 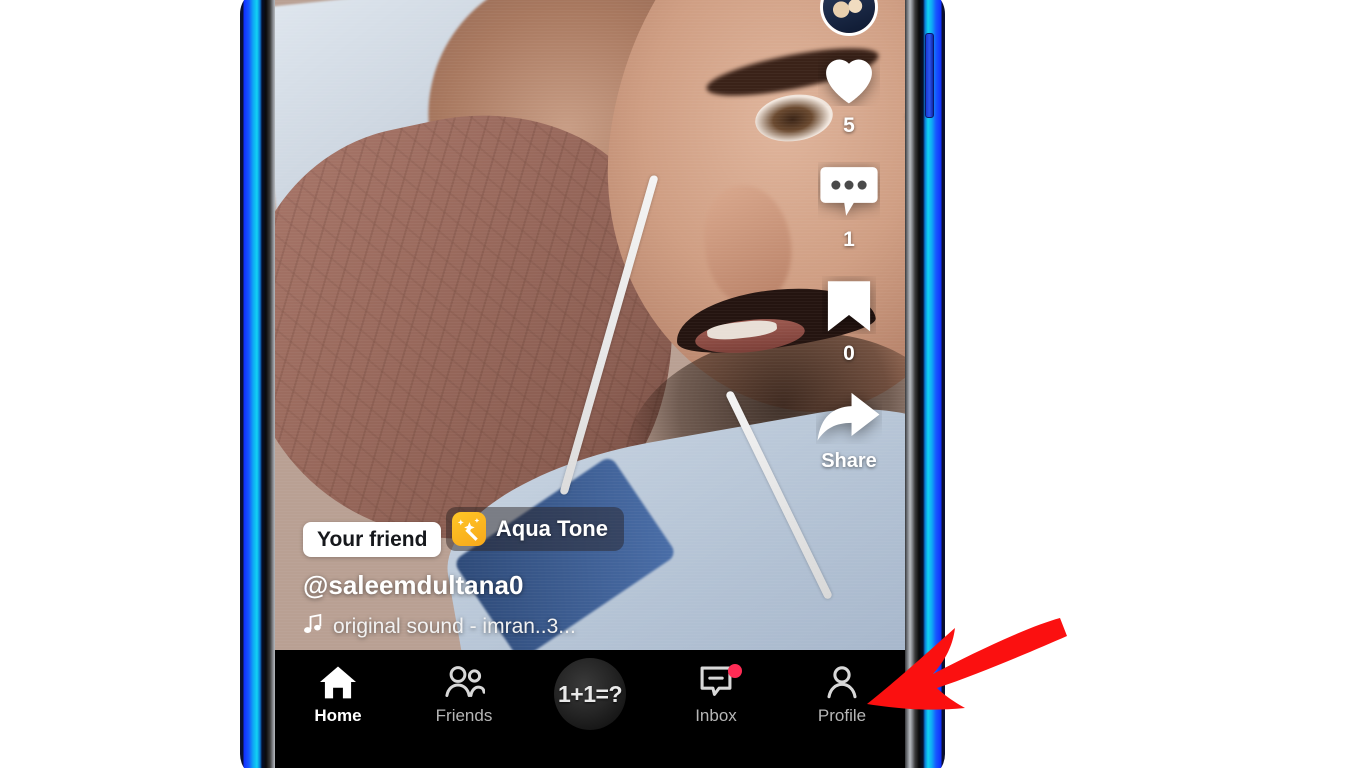 I want to click on nav-label-inbox: Inbox, so click(x=716, y=715).